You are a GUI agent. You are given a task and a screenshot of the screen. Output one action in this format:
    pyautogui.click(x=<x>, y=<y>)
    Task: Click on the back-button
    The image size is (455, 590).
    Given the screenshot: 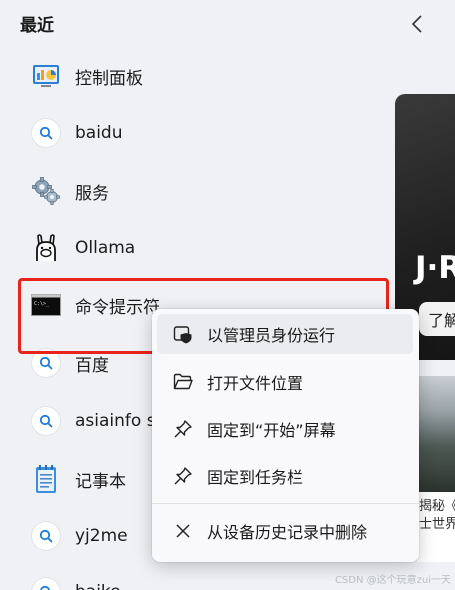 What is the action you would take?
    pyautogui.click(x=417, y=24)
    